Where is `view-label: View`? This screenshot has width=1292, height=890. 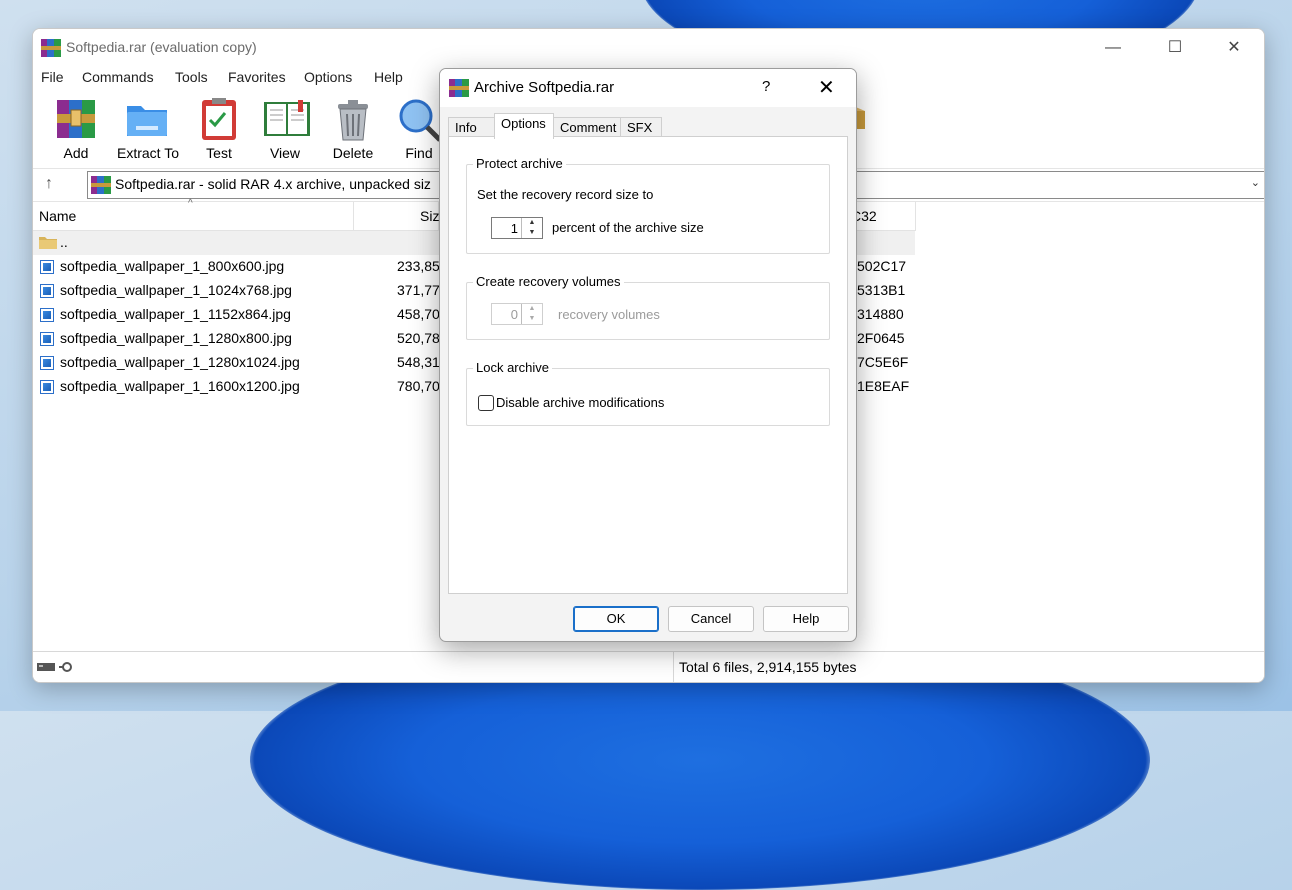 view-label: View is located at coordinates (285, 153).